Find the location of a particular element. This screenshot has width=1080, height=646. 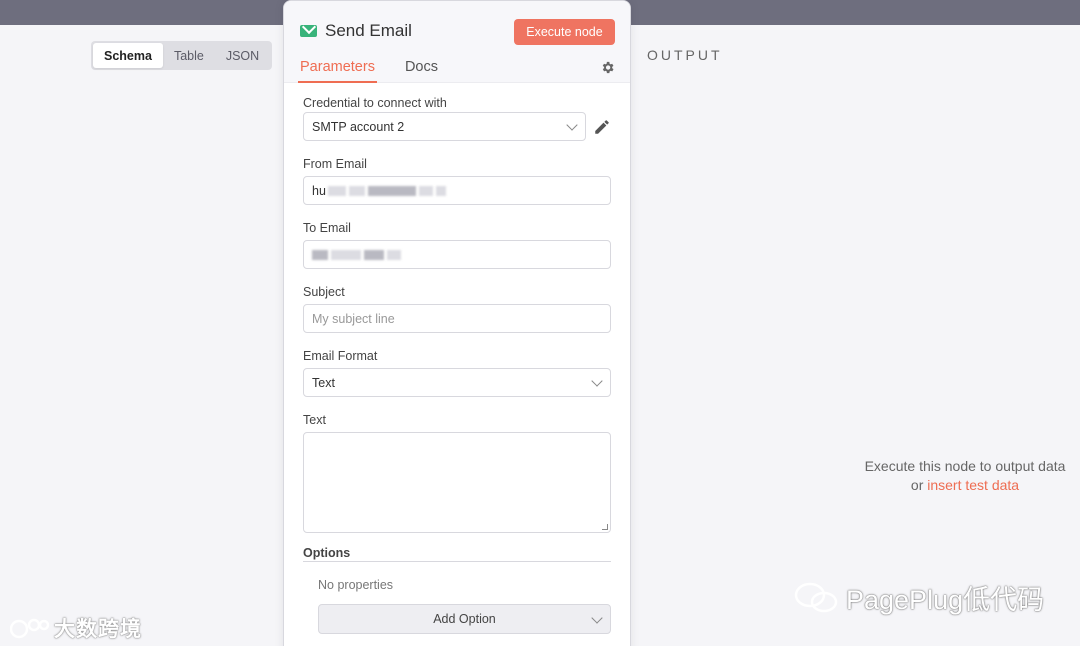

credential-label: Credential to connect with is located at coordinates (375, 103).